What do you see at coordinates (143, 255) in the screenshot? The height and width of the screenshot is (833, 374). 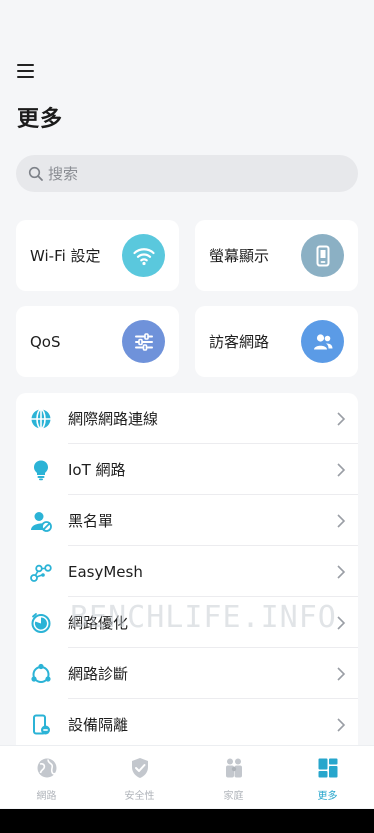 I see `wifi-icon` at bounding box center [143, 255].